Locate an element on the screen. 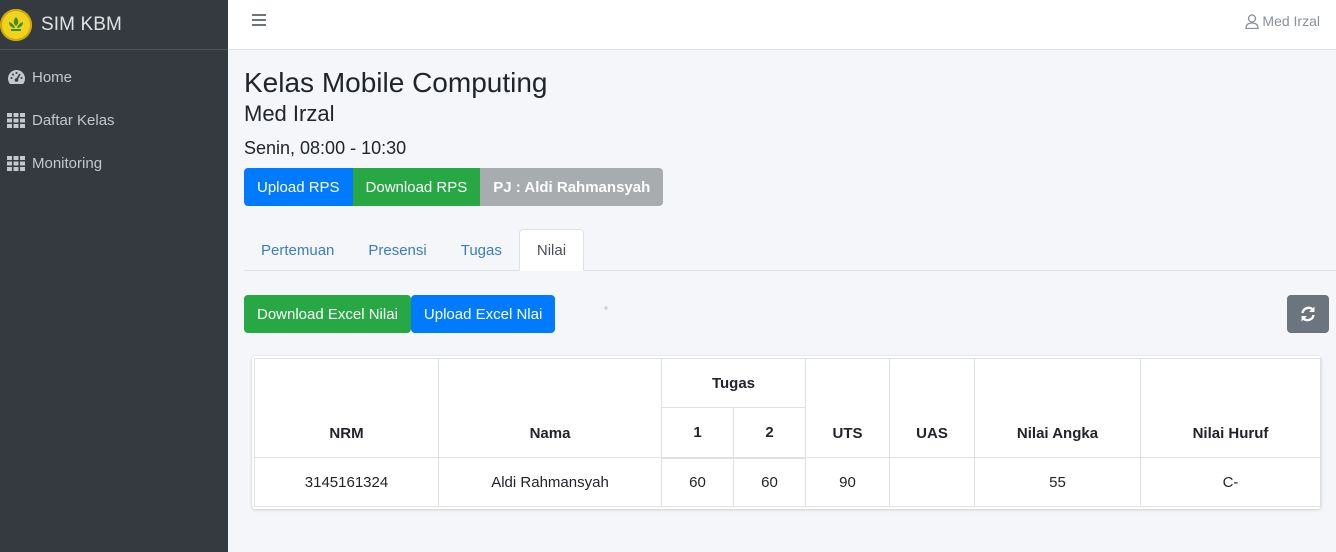 The width and height of the screenshot is (1336, 552). sidebar-item-label: Monitoring is located at coordinates (67, 163).